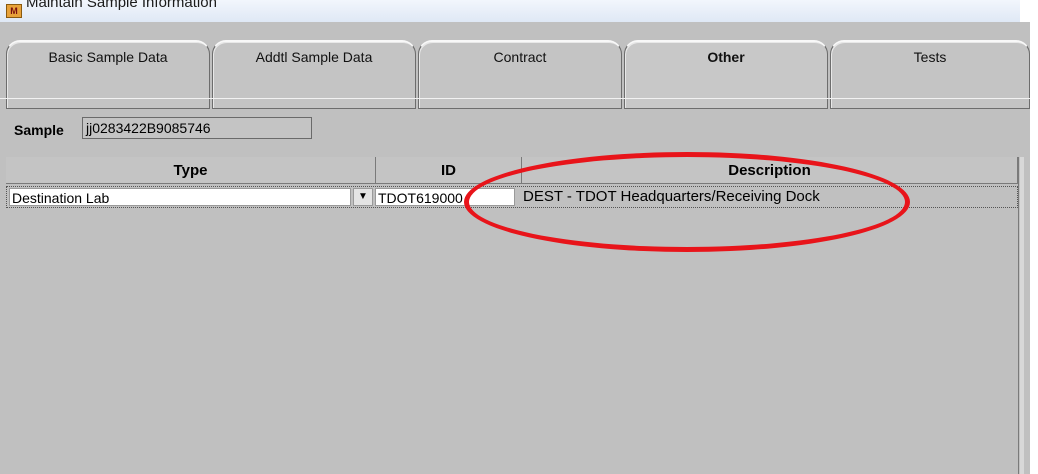 Image resolution: width=1038 pixels, height=474 pixels. What do you see at coordinates (520, 57) in the screenshot?
I see `tab-label: Contract` at bounding box center [520, 57].